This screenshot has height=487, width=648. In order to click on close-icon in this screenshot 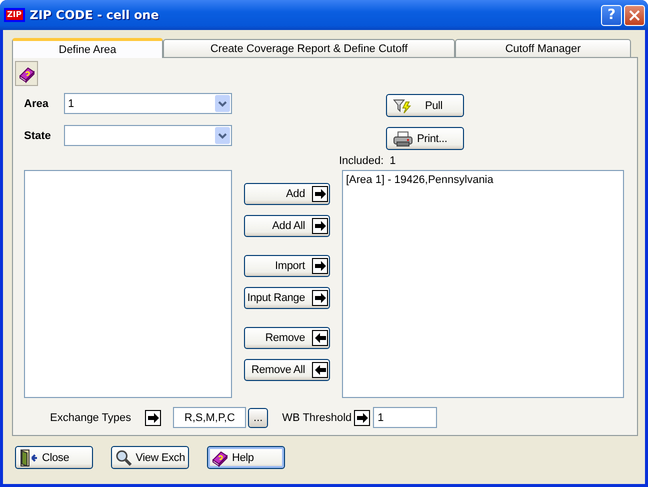, I will do `click(634, 15)`.